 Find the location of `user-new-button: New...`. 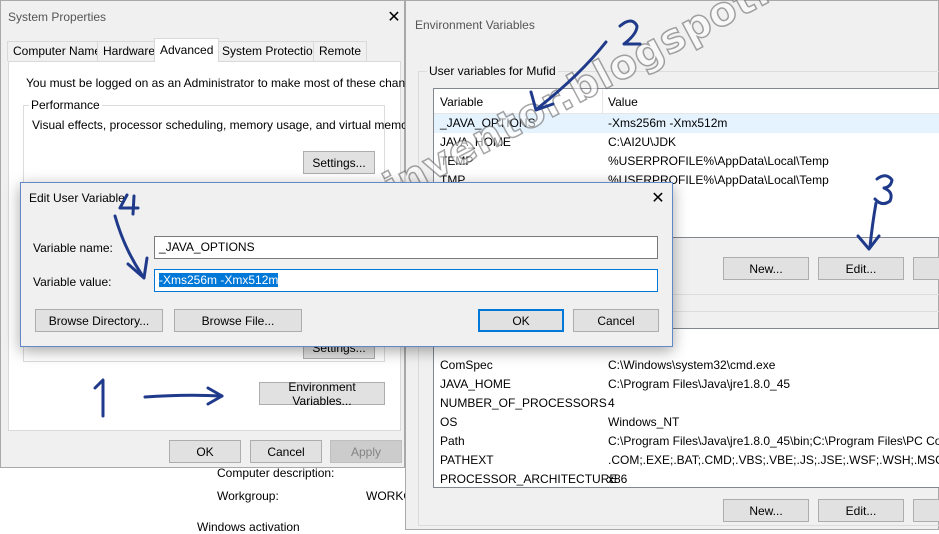

user-new-button: New... is located at coordinates (766, 268).